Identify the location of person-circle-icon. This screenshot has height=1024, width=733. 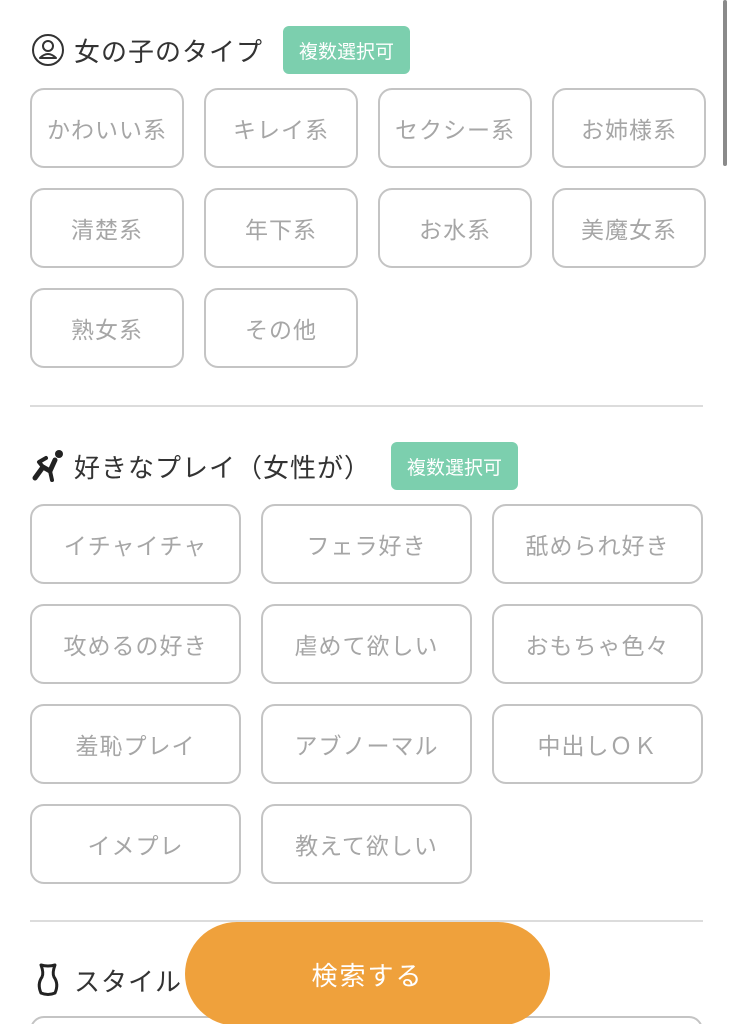
(48, 50).